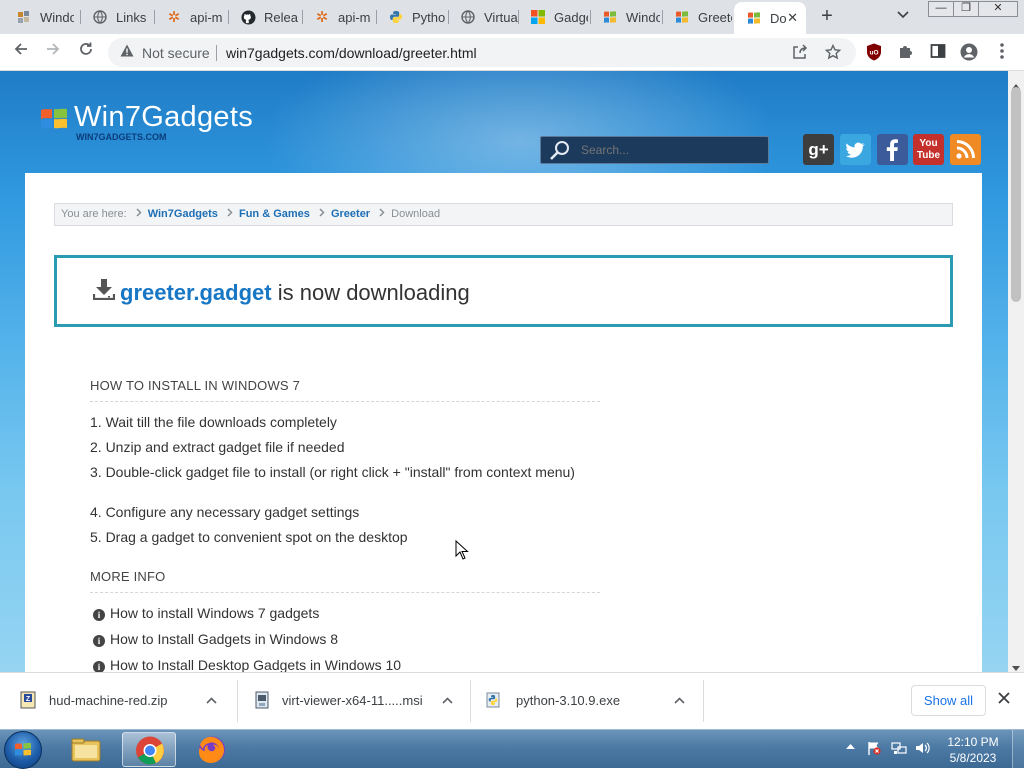 This screenshot has width=1024, height=773. I want to click on win7gadgets-favicon, so click(24, 17).